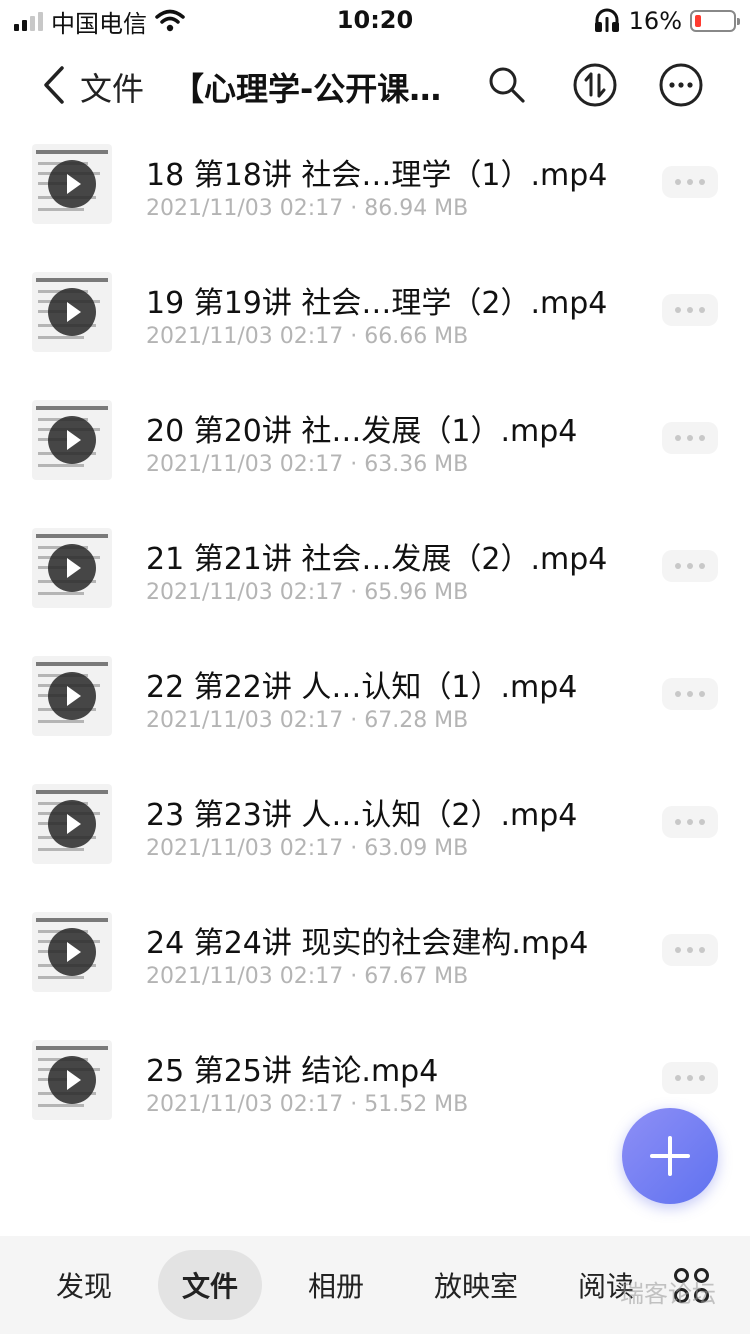  Describe the element at coordinates (595, 85) in the screenshot. I see `sort-icon` at that location.